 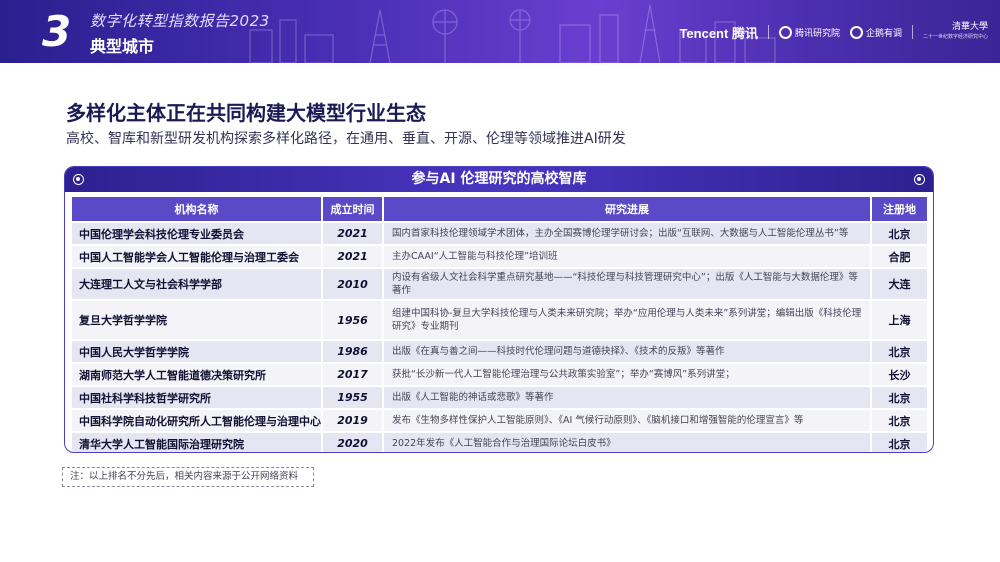 I want to click on partner-logos: Tencent 腾讯 腾讯研究院 企鹅有调 清華大學 二十一世纪数字经济研究中心, so click(x=833, y=32).